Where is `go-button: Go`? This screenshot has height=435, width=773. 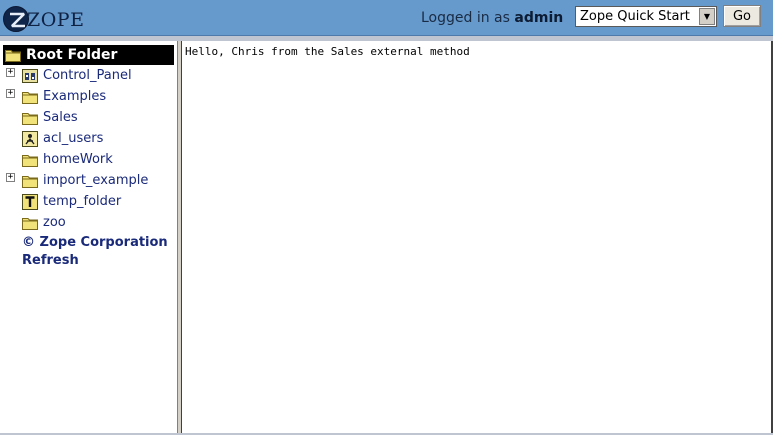 go-button: Go is located at coordinates (742, 16).